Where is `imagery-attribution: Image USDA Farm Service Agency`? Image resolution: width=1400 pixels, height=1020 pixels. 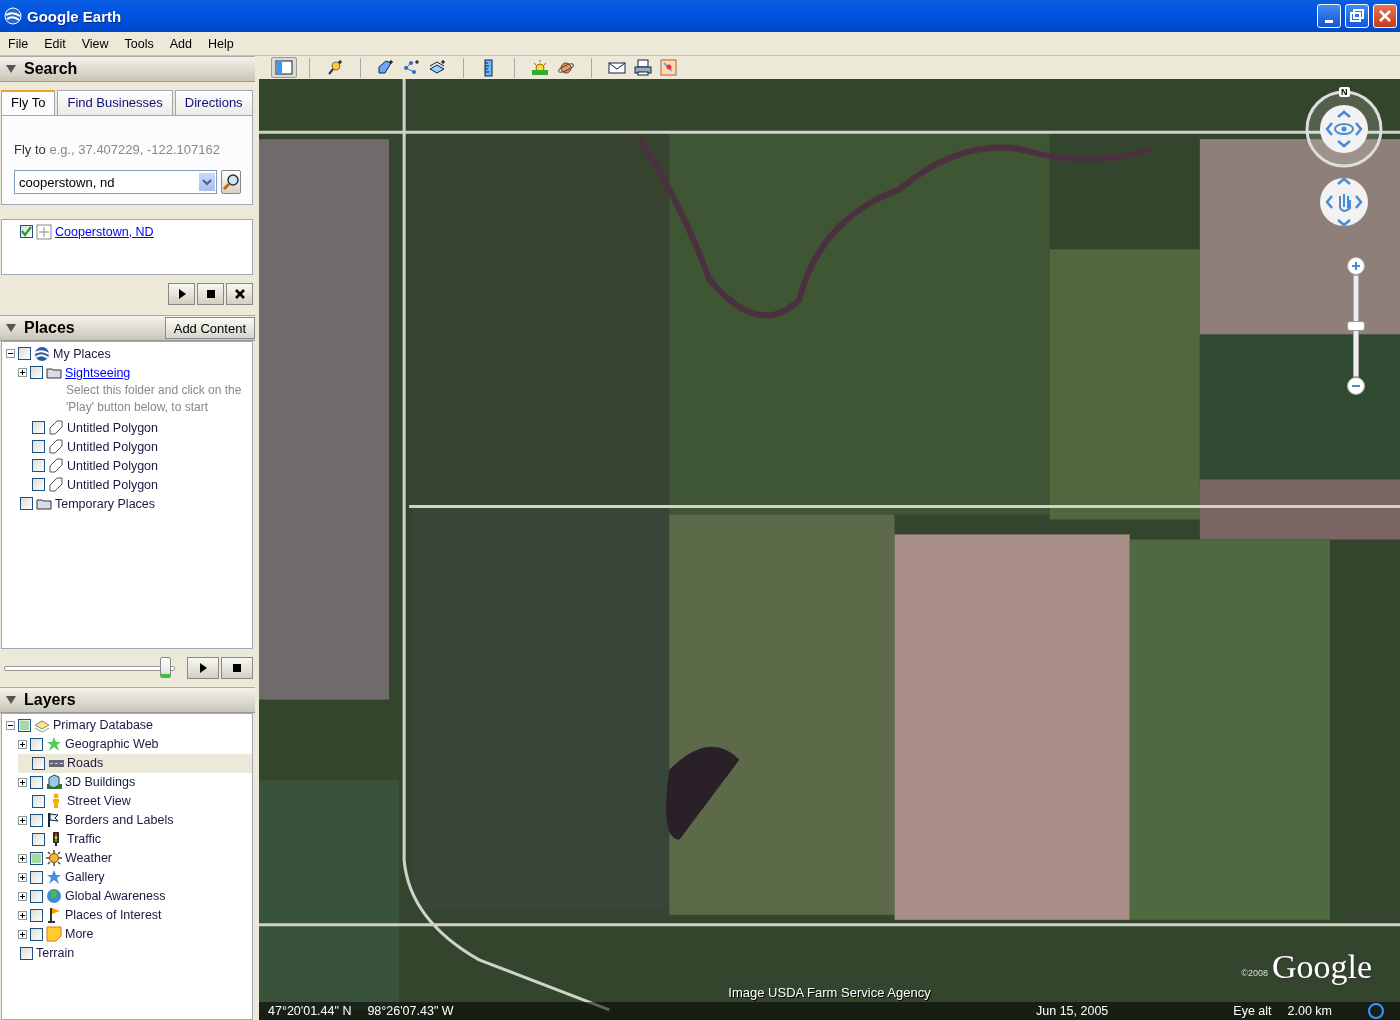 imagery-attribution: Image USDA Farm Service Agency is located at coordinates (829, 992).